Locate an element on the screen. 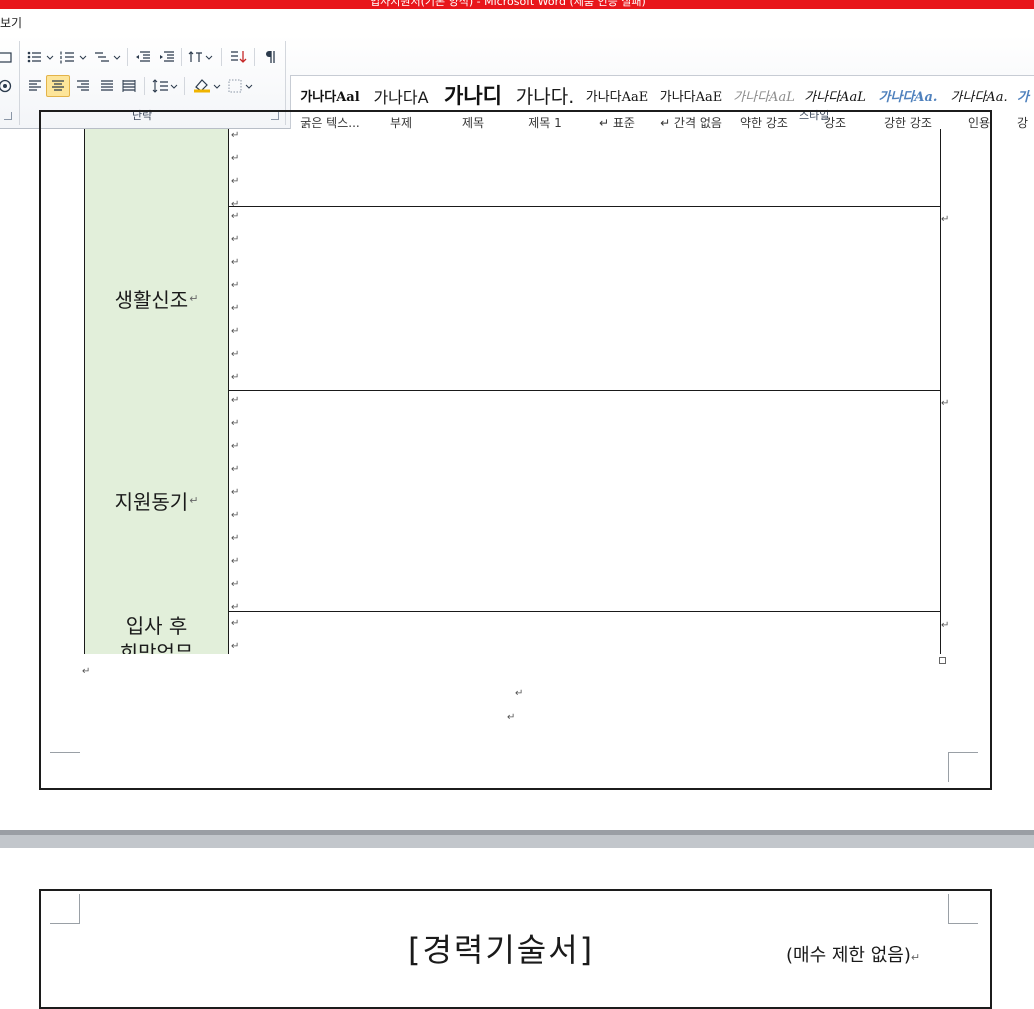 This screenshot has height=1009, width=1034. sort-button is located at coordinates (238, 57).